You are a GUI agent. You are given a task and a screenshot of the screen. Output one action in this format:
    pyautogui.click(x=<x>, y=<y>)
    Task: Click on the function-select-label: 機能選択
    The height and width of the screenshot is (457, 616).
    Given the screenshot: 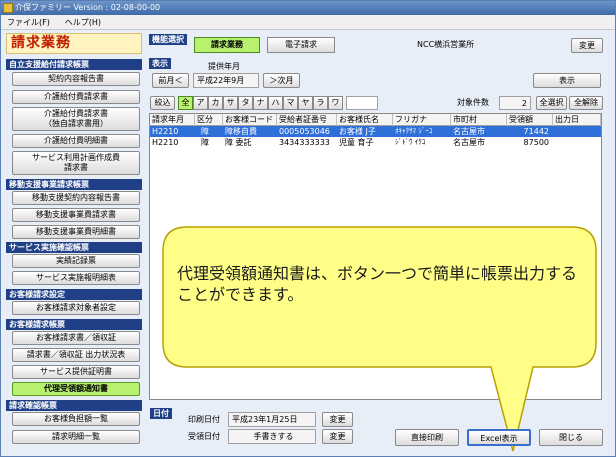 What is the action you would take?
    pyautogui.click(x=168, y=39)
    